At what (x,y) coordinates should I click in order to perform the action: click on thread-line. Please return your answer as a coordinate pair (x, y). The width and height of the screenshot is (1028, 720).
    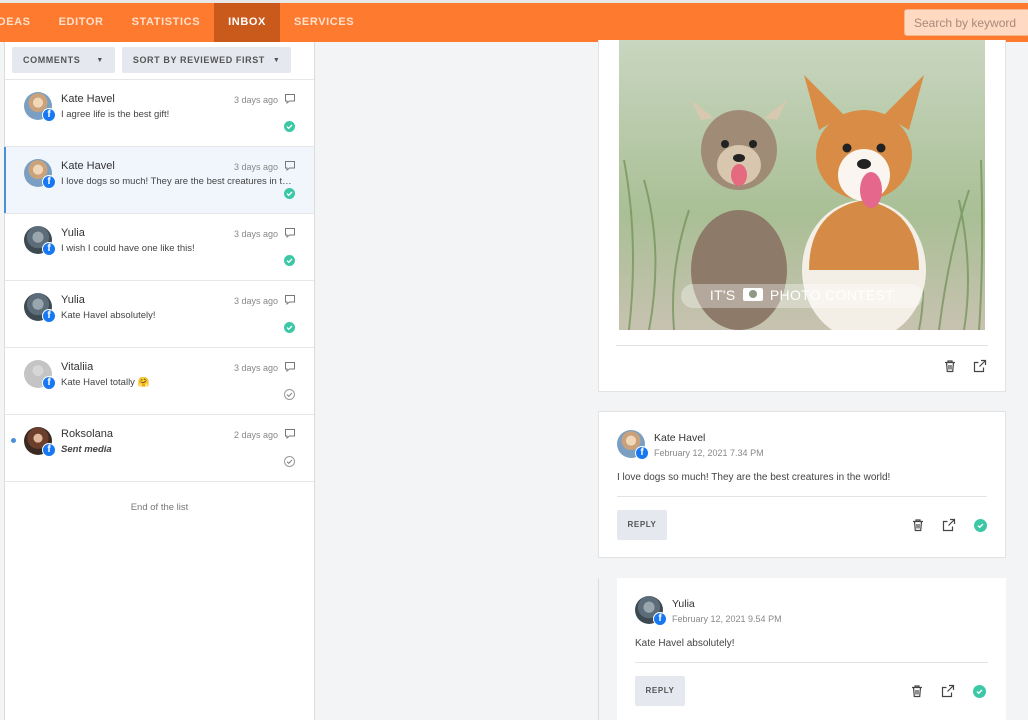
    Looking at the image, I should click on (598, 649).